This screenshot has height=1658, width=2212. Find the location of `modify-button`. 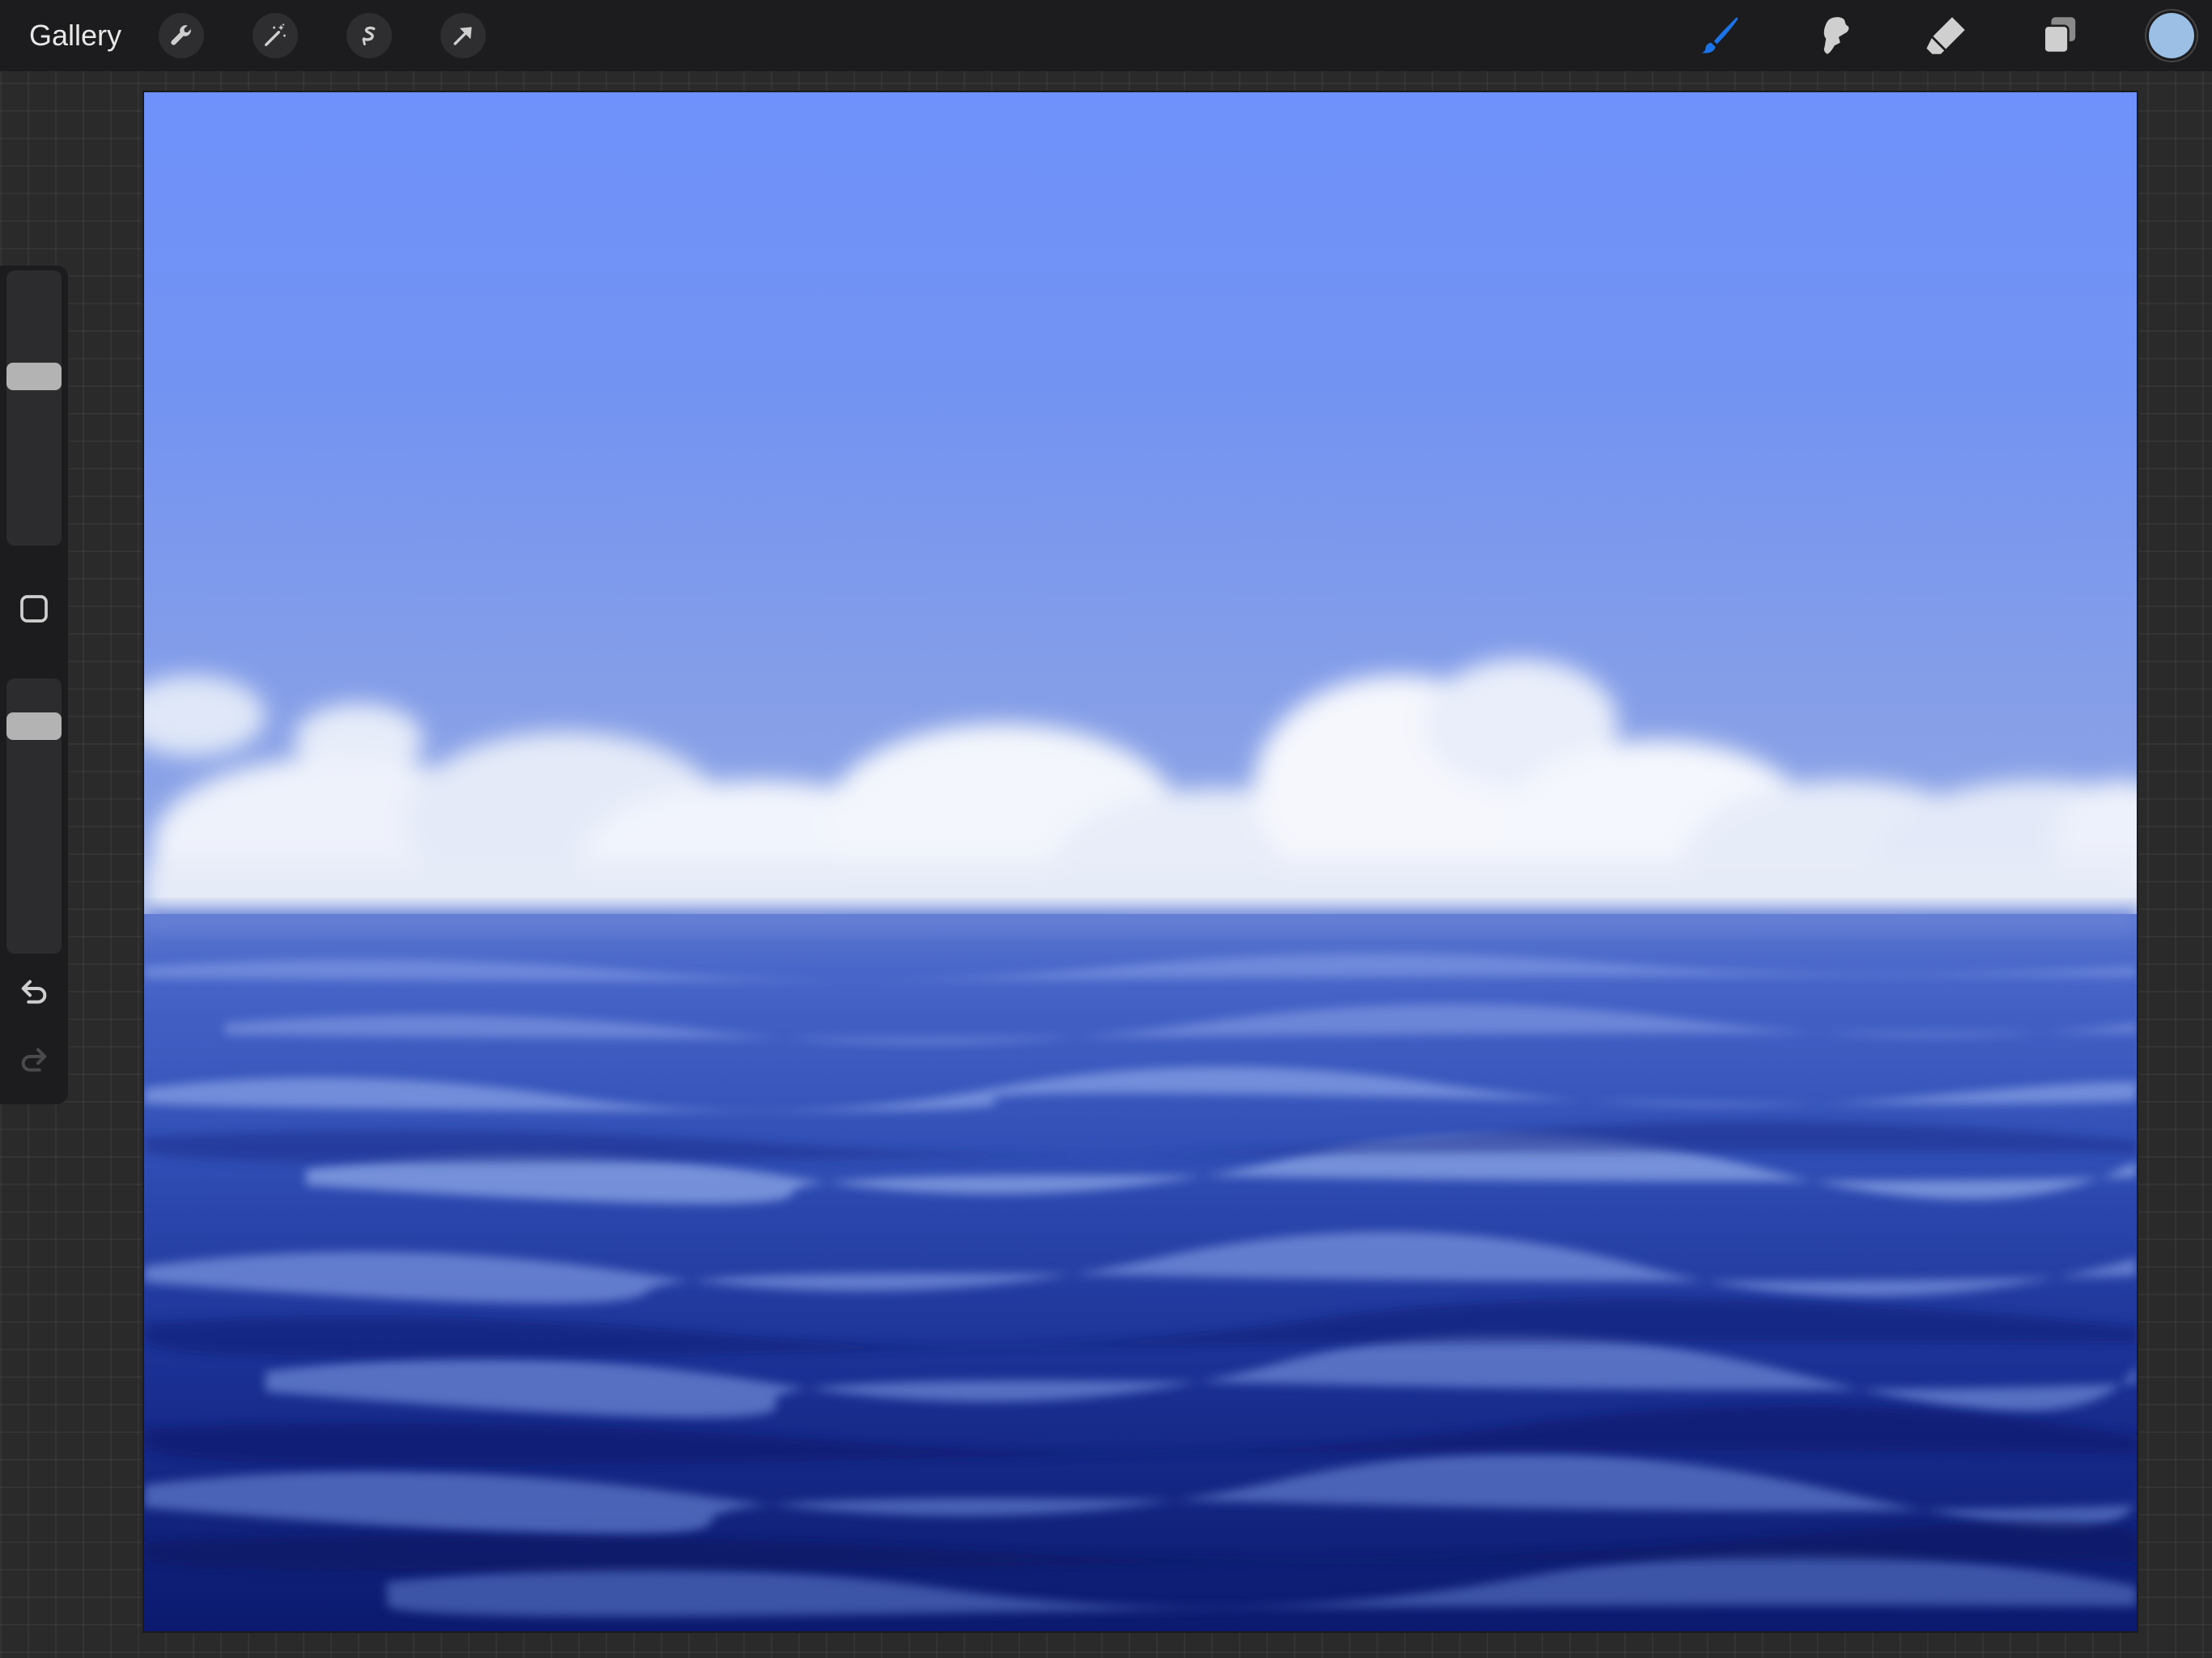

modify-button is located at coordinates (34, 609).